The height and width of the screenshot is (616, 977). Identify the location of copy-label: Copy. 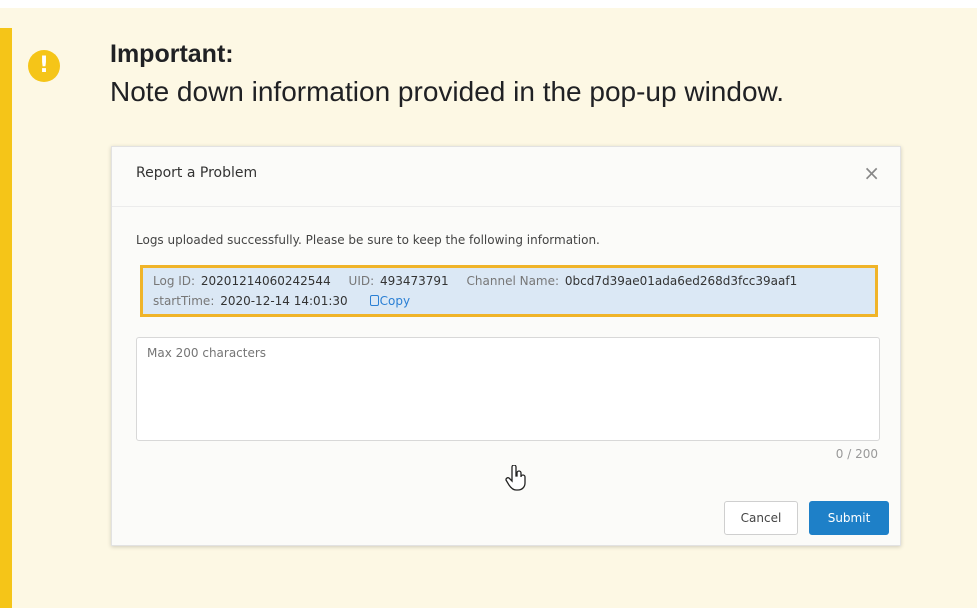
(395, 301).